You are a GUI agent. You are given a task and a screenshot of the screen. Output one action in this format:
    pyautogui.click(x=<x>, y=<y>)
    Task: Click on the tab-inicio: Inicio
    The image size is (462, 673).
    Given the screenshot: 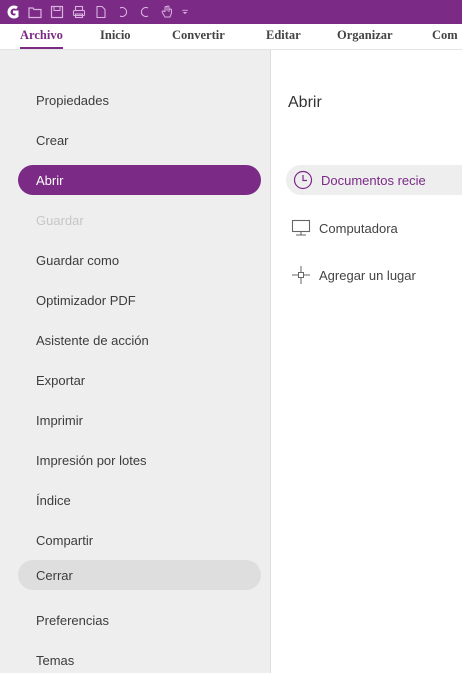 What is the action you would take?
    pyautogui.click(x=115, y=38)
    